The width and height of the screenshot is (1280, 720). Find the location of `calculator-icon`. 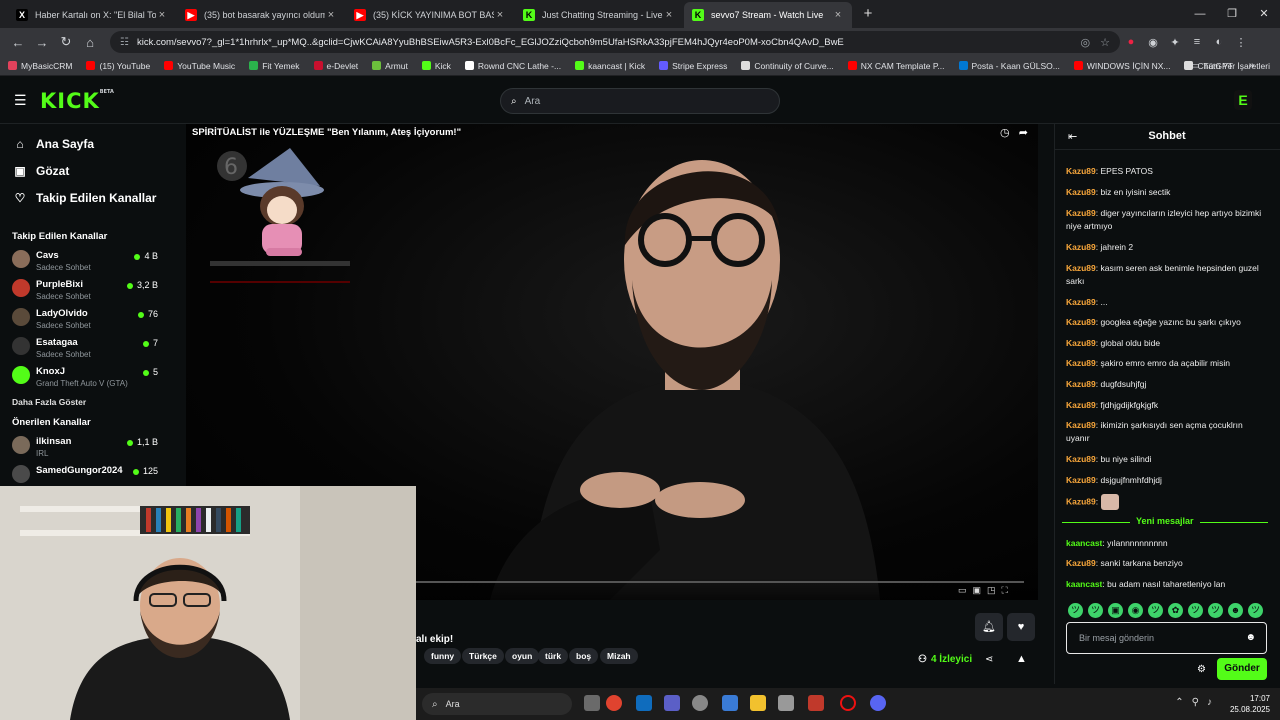

calculator-icon is located at coordinates (786, 703).